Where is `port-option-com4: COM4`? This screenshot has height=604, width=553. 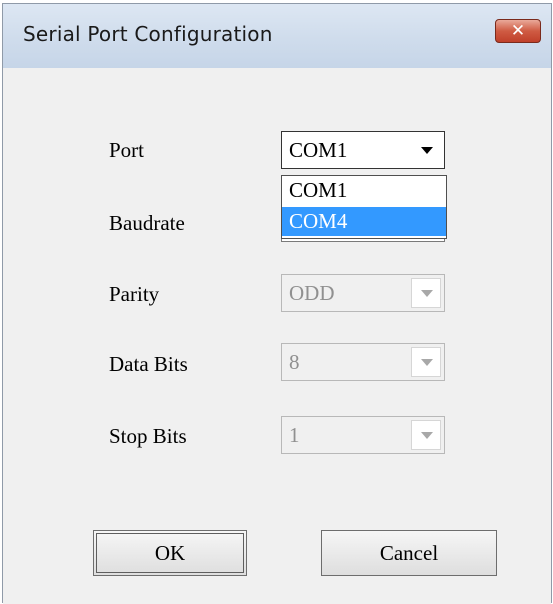 port-option-com4: COM4 is located at coordinates (364, 221).